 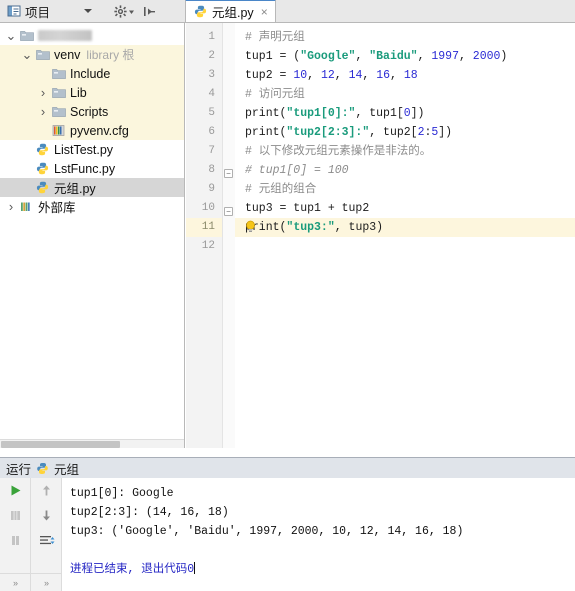 I want to click on tree-row: ⌄ venv library 根, so click(x=92, y=54).